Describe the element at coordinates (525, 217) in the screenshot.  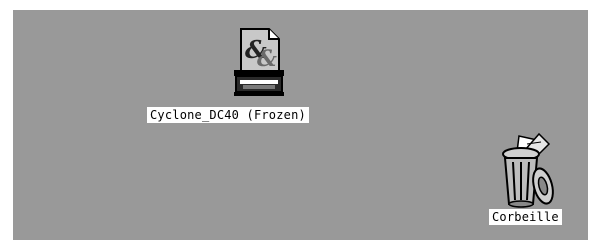
I see `trash-icon-label: Corbeille` at that location.